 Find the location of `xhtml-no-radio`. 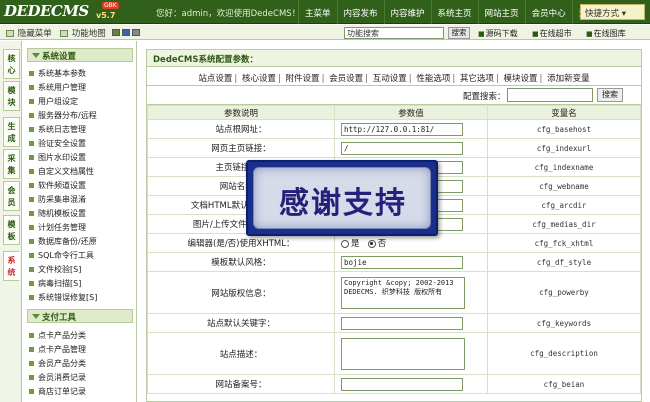

xhtml-no-radio is located at coordinates (371, 243).